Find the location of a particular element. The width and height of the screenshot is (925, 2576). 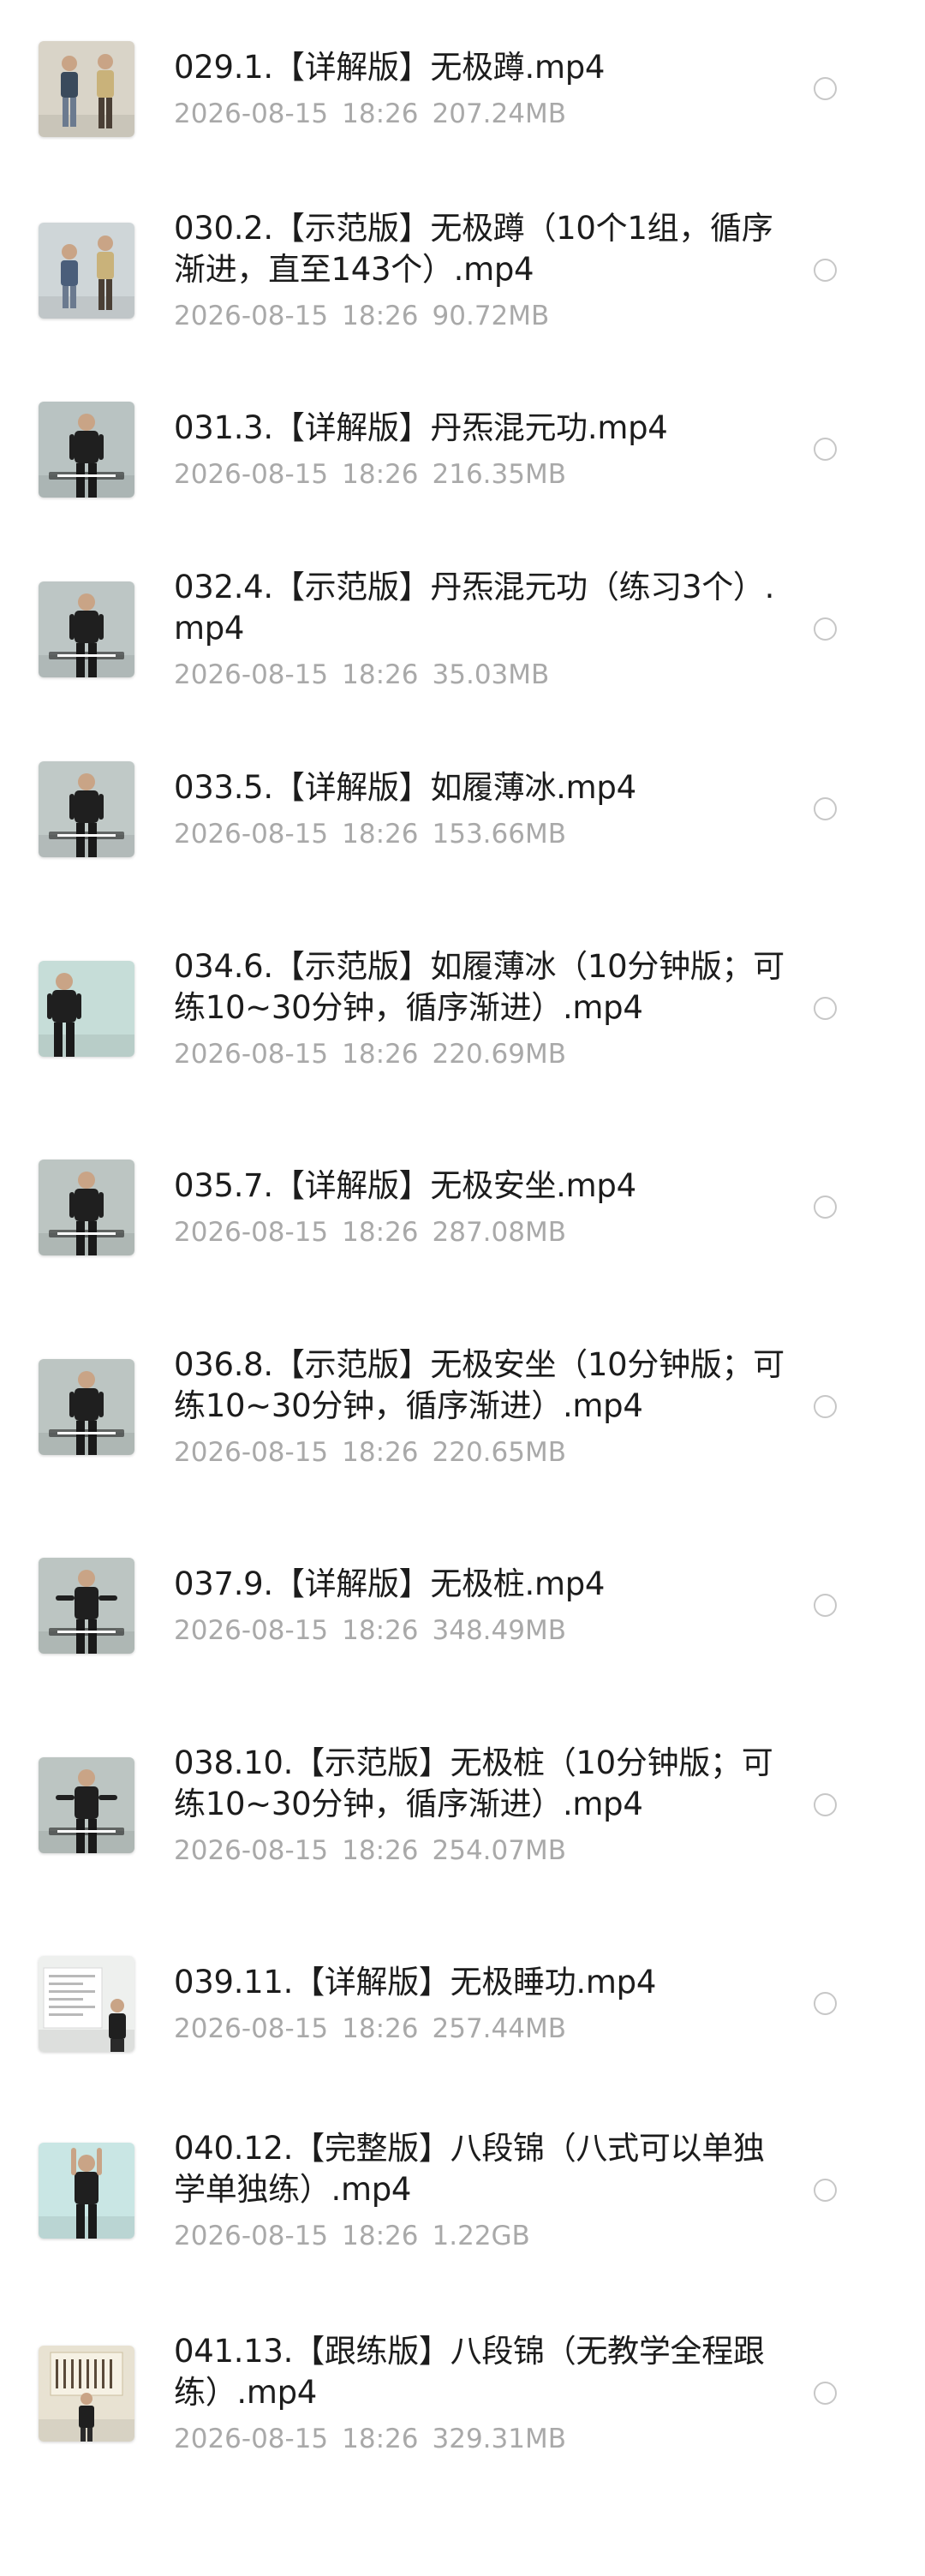

file-name: 029.1.【详解版】无极蹲.mp4 is located at coordinates (390, 67).